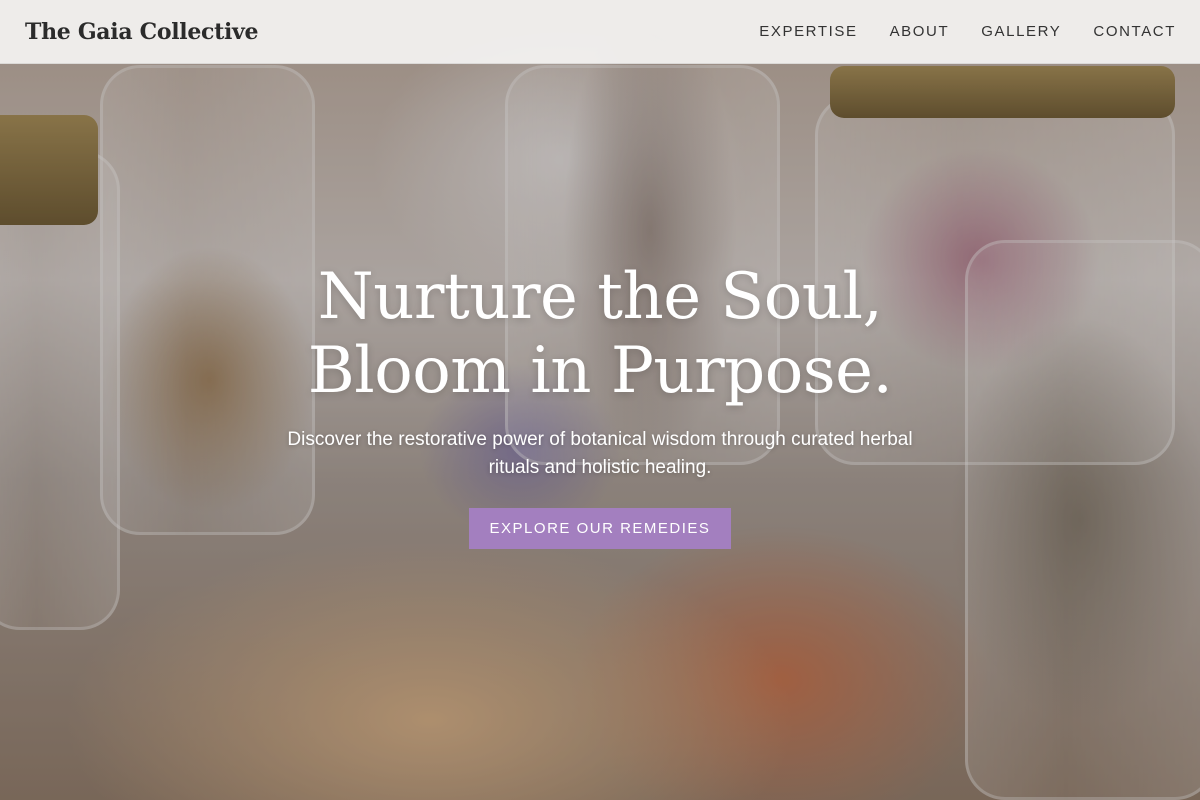 The height and width of the screenshot is (800, 1200). Describe the element at coordinates (600, 371) in the screenshot. I see `hero-title-line-2: Bloom in Purpose.` at that location.